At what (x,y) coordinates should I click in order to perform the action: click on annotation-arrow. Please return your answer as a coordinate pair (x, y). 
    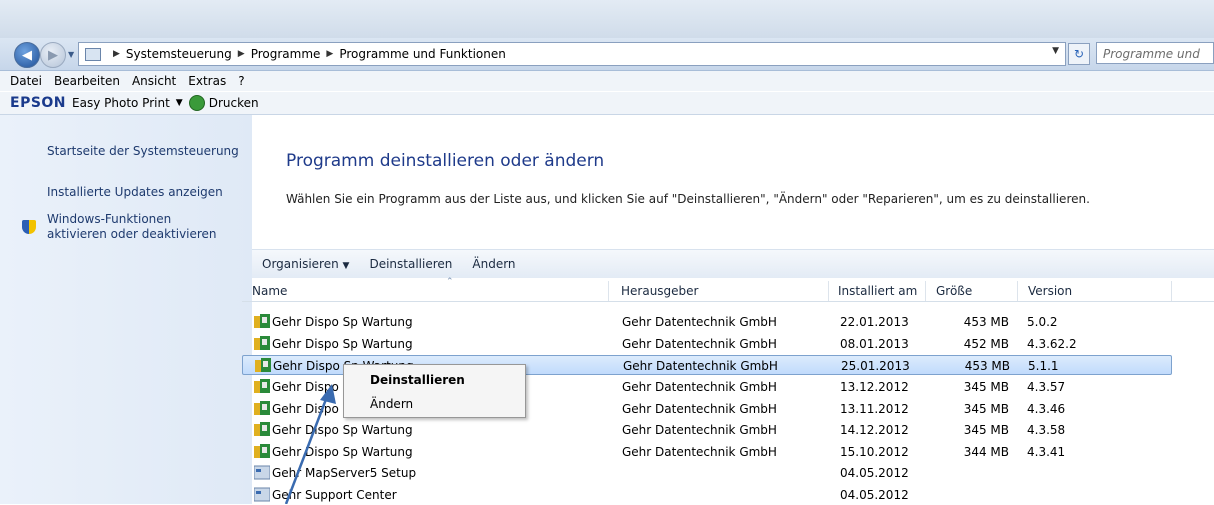
    Looking at the image, I should click on (307, 448).